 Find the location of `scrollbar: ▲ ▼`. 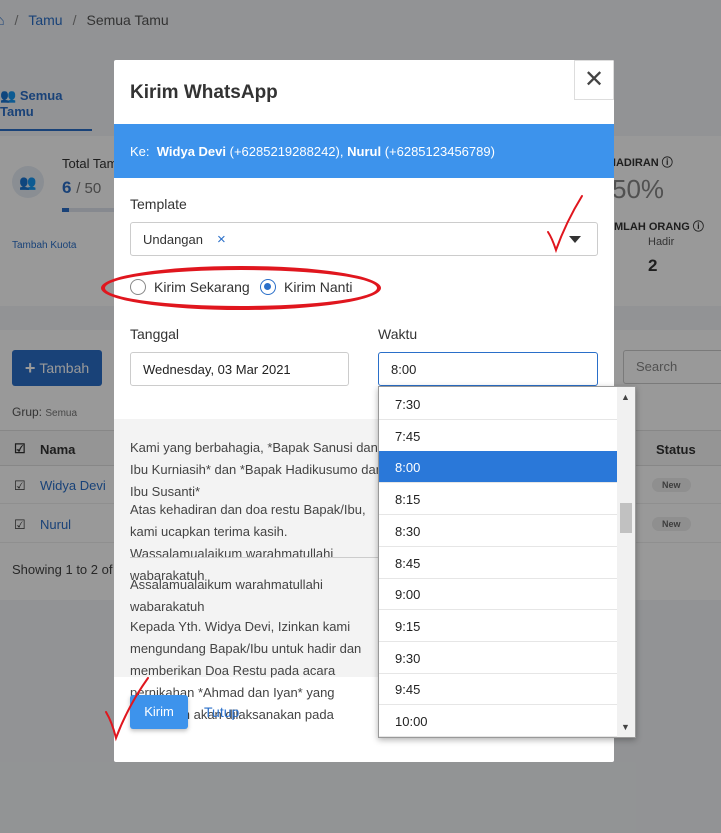

scrollbar: ▲ ▼ is located at coordinates (626, 562).